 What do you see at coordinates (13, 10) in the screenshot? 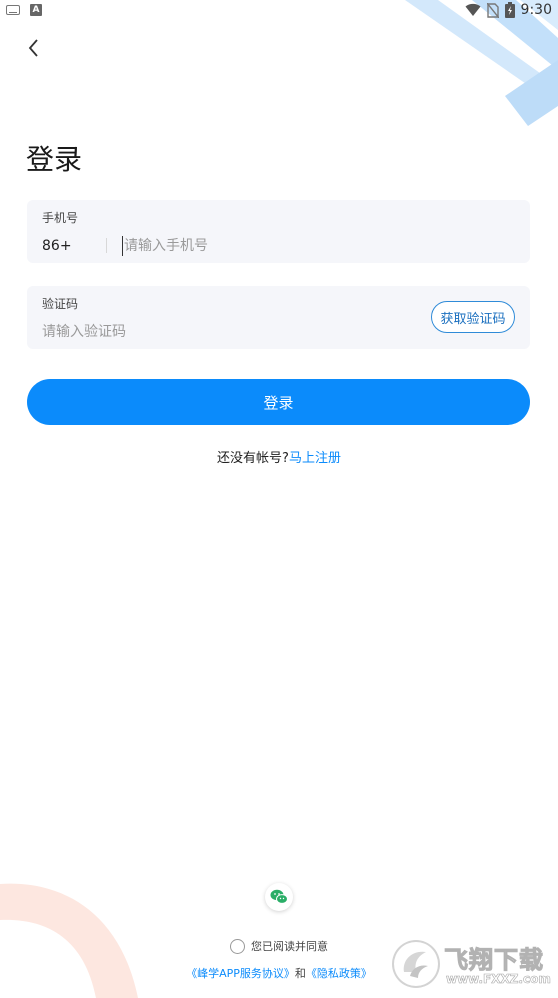
I see `keyboard-icon` at bounding box center [13, 10].